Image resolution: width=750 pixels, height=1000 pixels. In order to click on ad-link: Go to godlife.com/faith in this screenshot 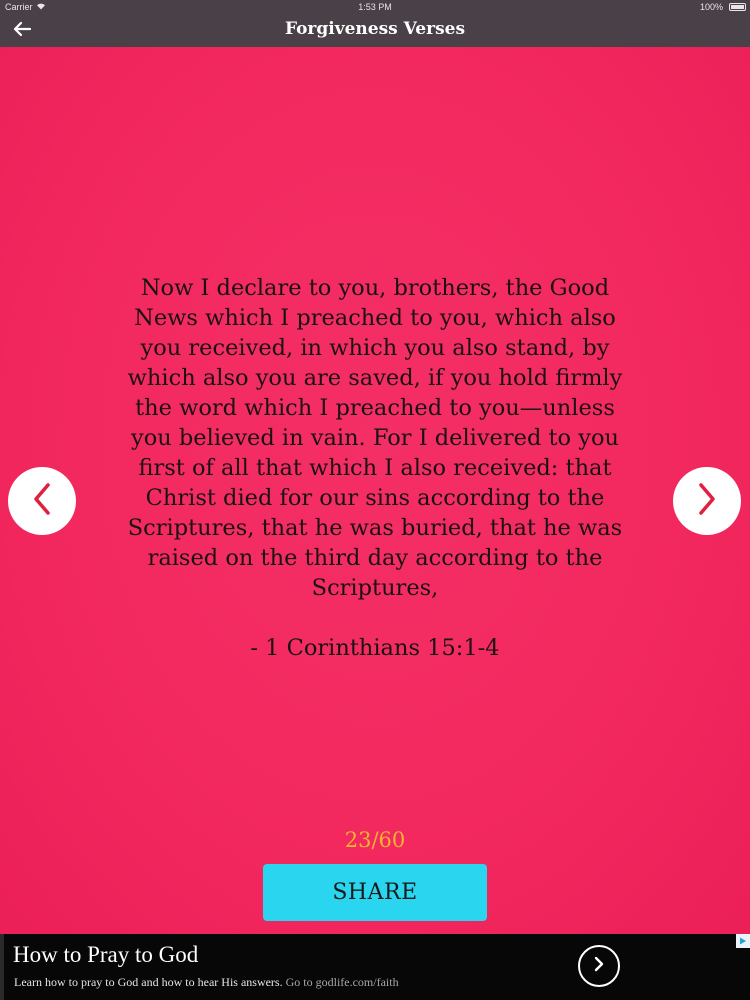, I will do `click(342, 982)`.